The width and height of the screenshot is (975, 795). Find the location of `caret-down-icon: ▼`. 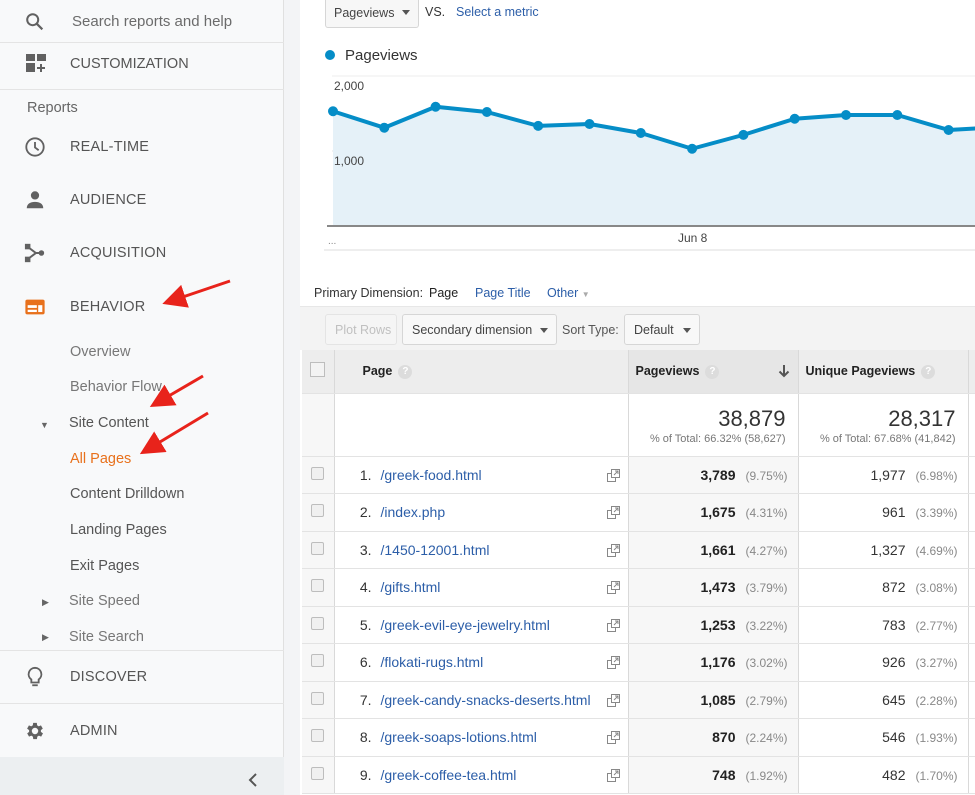

caret-down-icon: ▼ is located at coordinates (585, 294).